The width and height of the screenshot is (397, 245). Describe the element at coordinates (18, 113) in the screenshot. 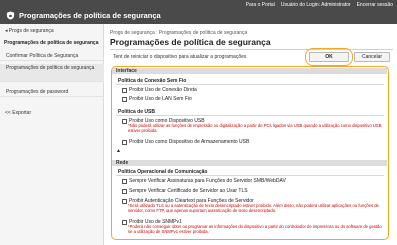

I see `export-link: << Exportar` at that location.